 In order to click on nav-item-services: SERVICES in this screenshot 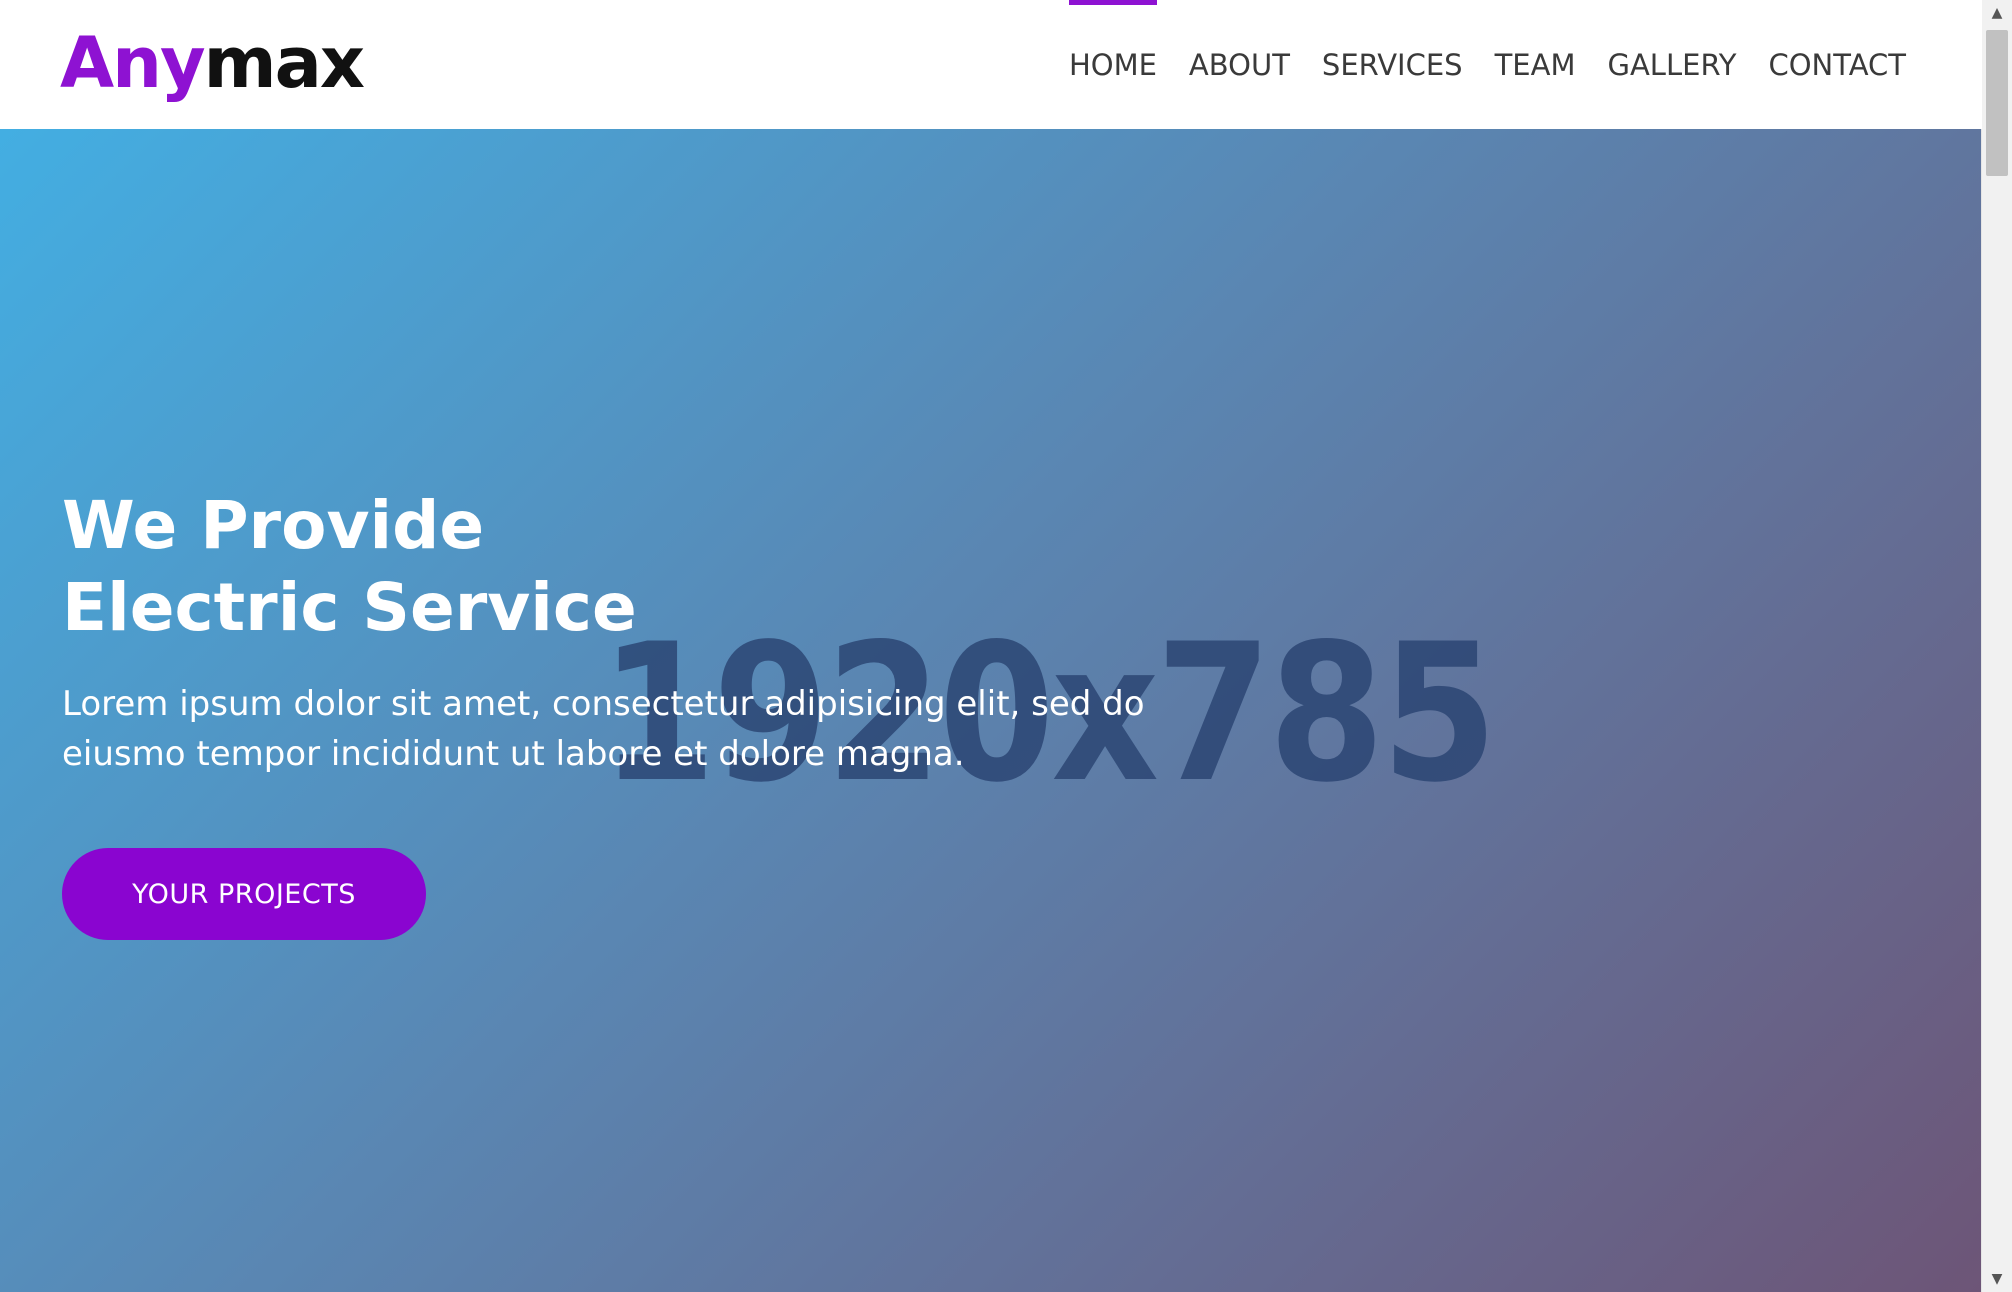, I will do `click(1392, 64)`.